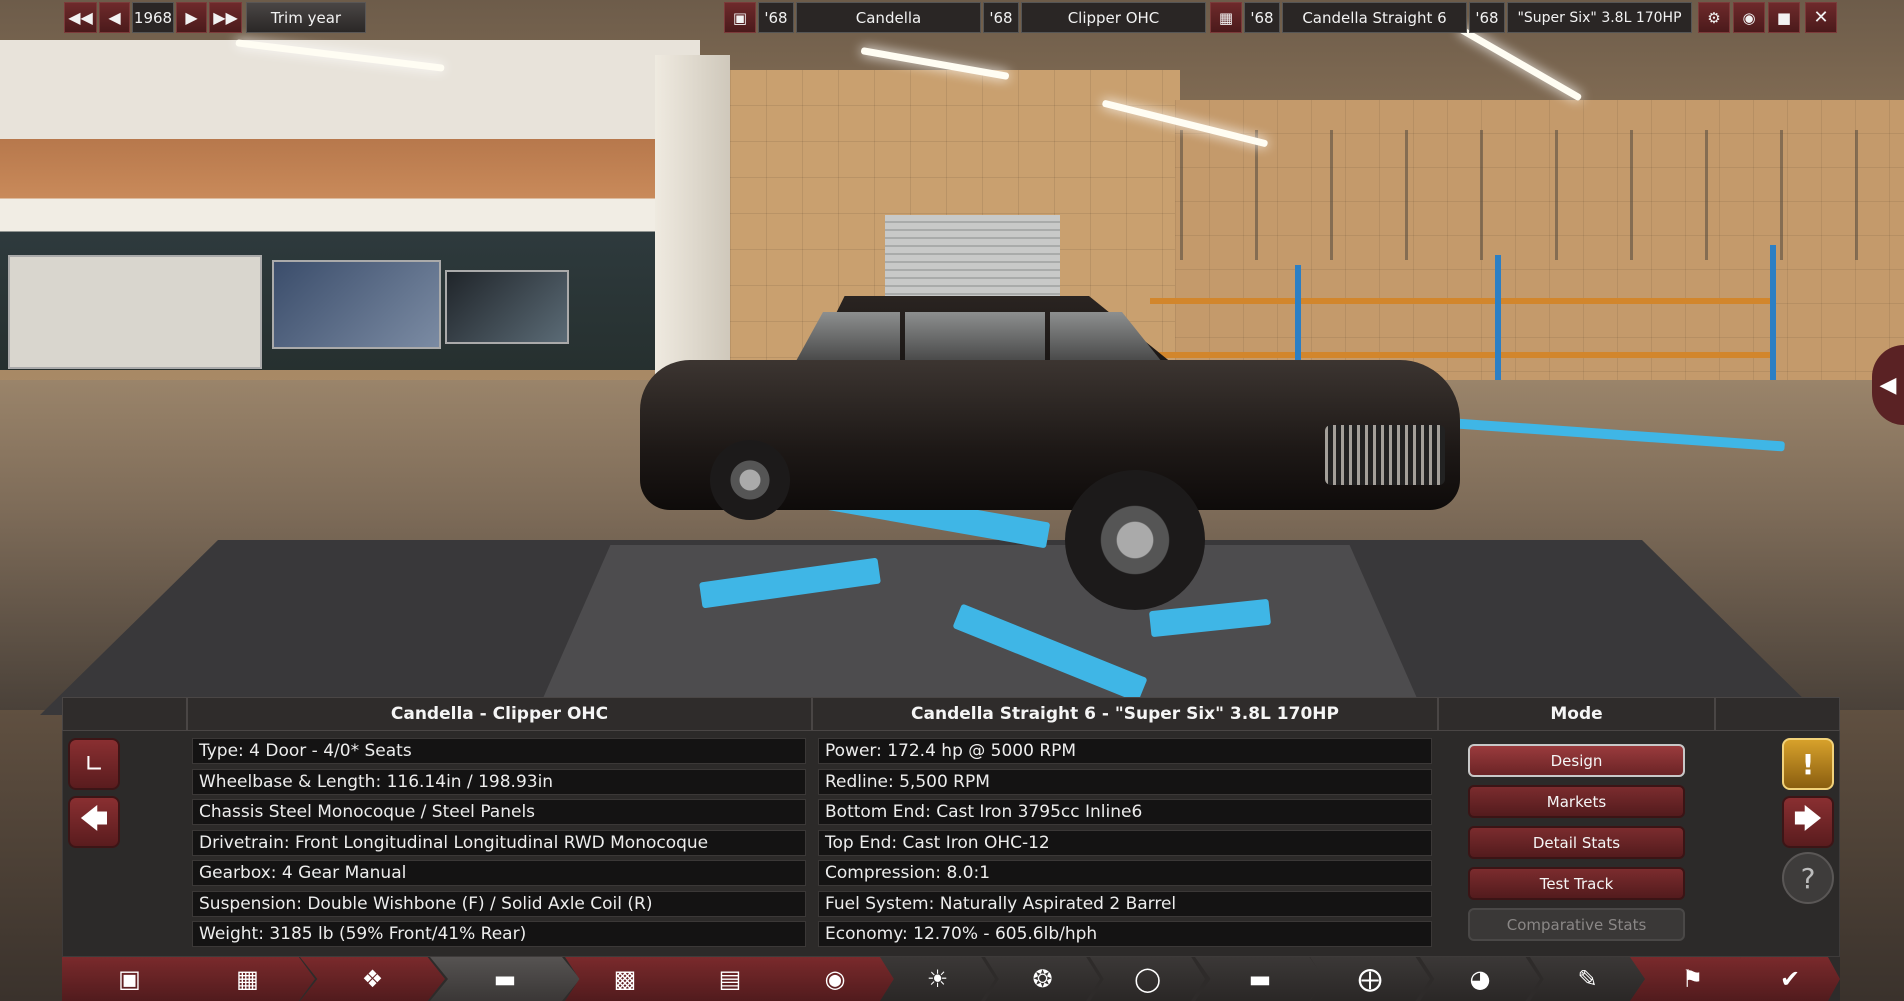  What do you see at coordinates (499, 934) in the screenshot?
I see `car-stat-weight: Weight: 3185 lb (59% Front/41% Rear)` at bounding box center [499, 934].